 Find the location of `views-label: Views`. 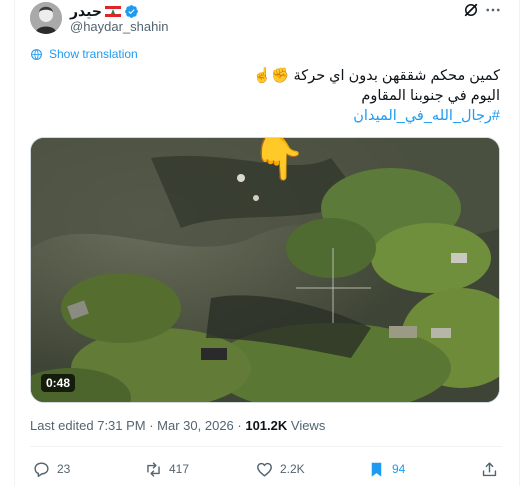

views-label: Views is located at coordinates (306, 425).